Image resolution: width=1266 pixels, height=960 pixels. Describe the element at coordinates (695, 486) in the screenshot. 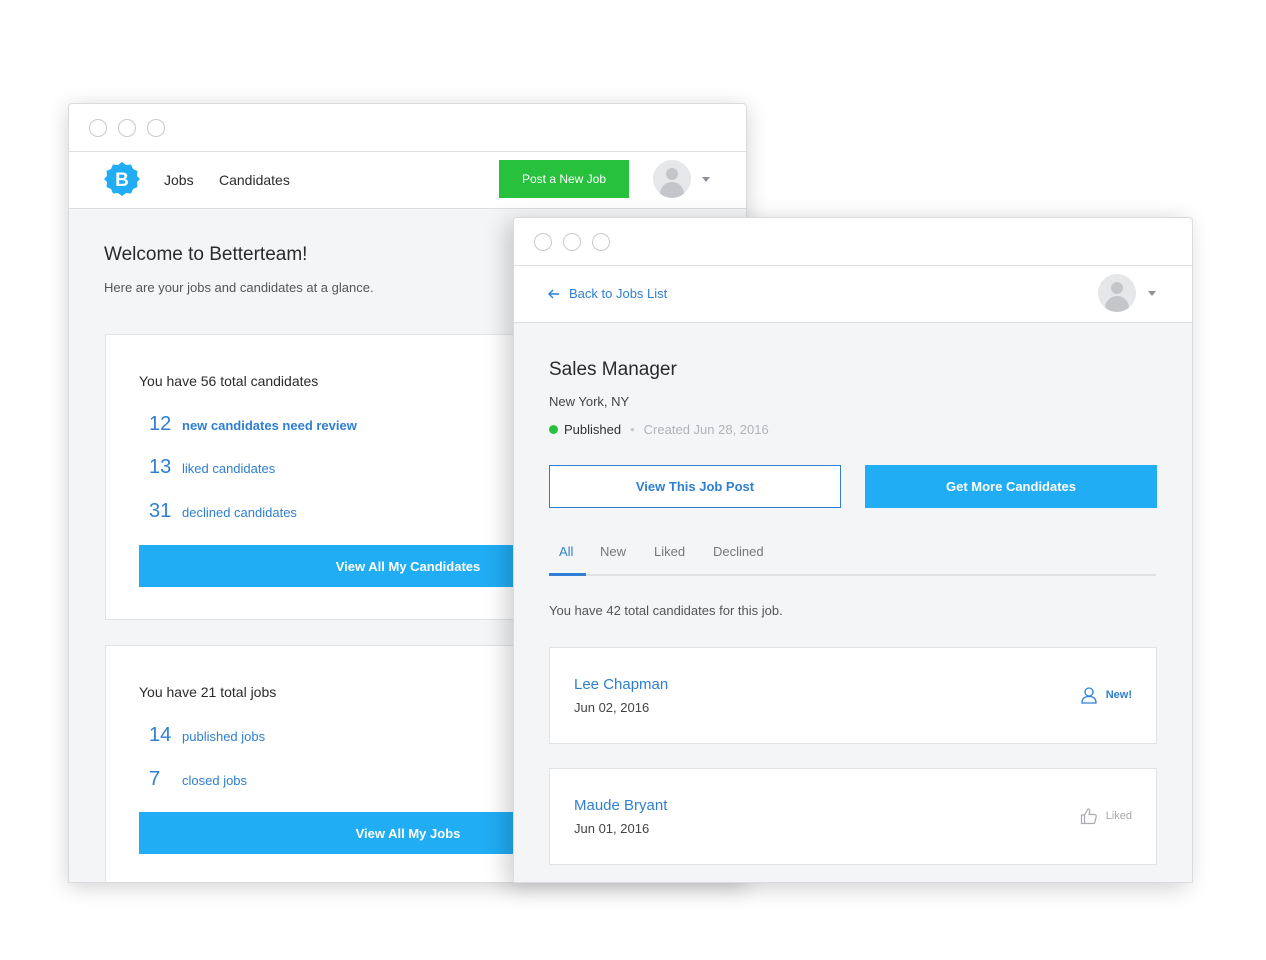

I see `view-job-post-button: View This Job Post` at that location.